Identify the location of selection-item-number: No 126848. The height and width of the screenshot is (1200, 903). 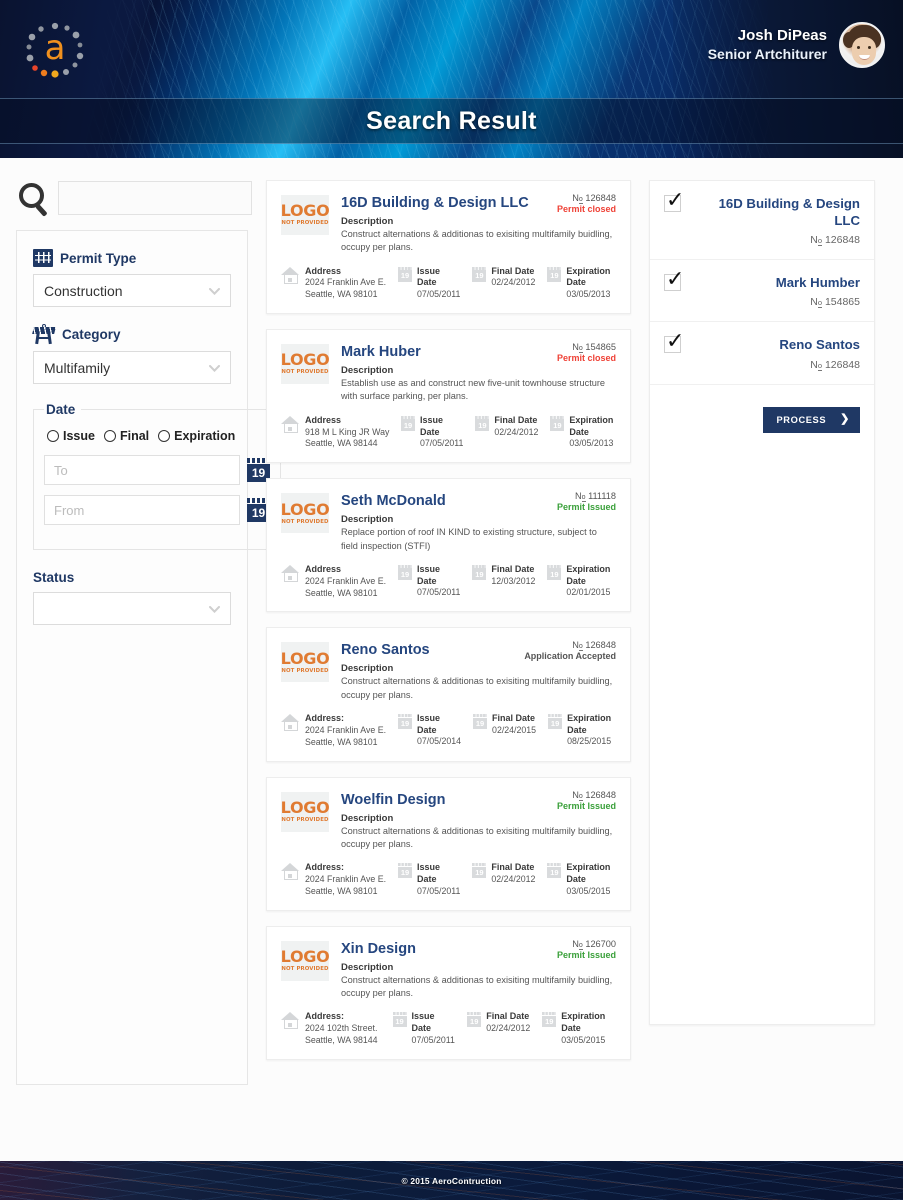
(835, 364).